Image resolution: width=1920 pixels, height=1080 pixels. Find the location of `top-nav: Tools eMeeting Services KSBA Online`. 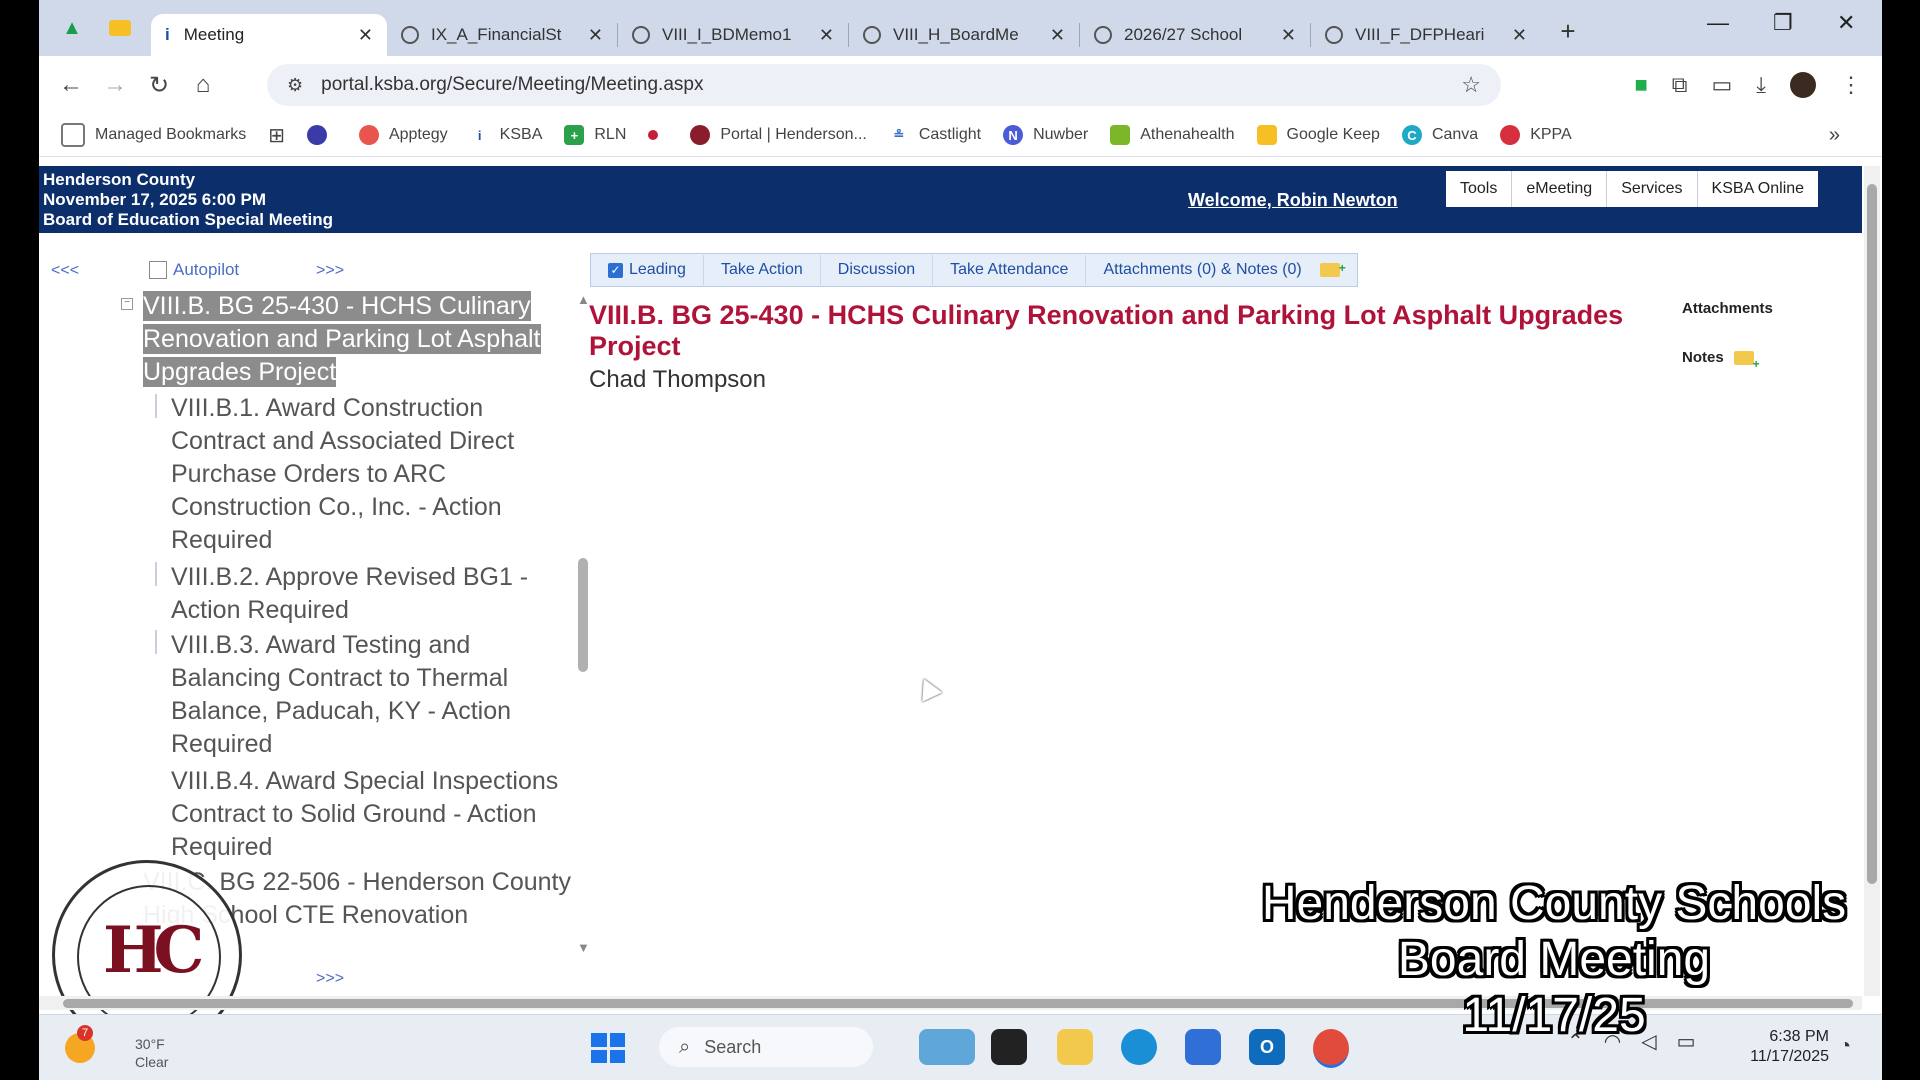

top-nav: Tools eMeeting Services KSBA Online is located at coordinates (1632, 189).